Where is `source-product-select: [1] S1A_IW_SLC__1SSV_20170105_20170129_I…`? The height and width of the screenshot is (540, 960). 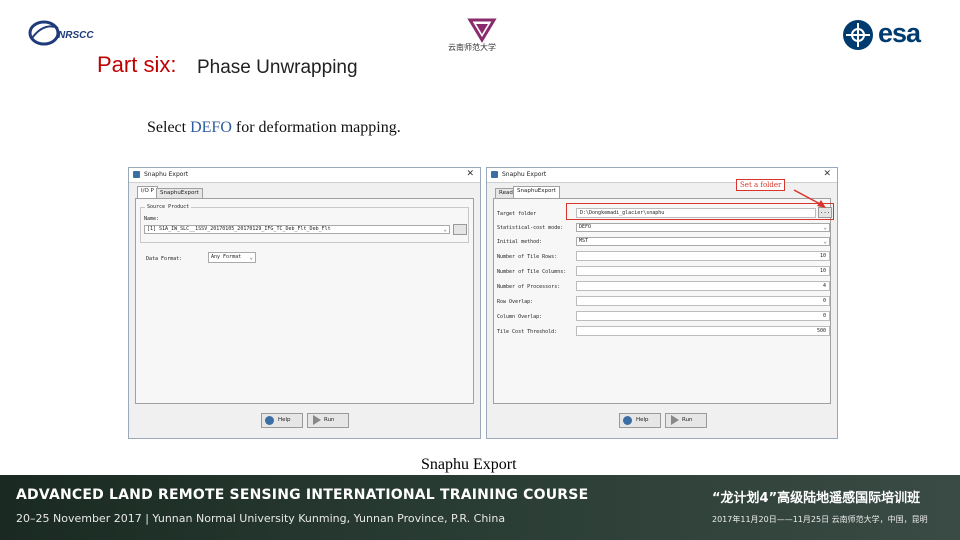
source-product-select: [1] S1A_IW_SLC__1SSV_20170105_20170129_I… is located at coordinates (297, 229).